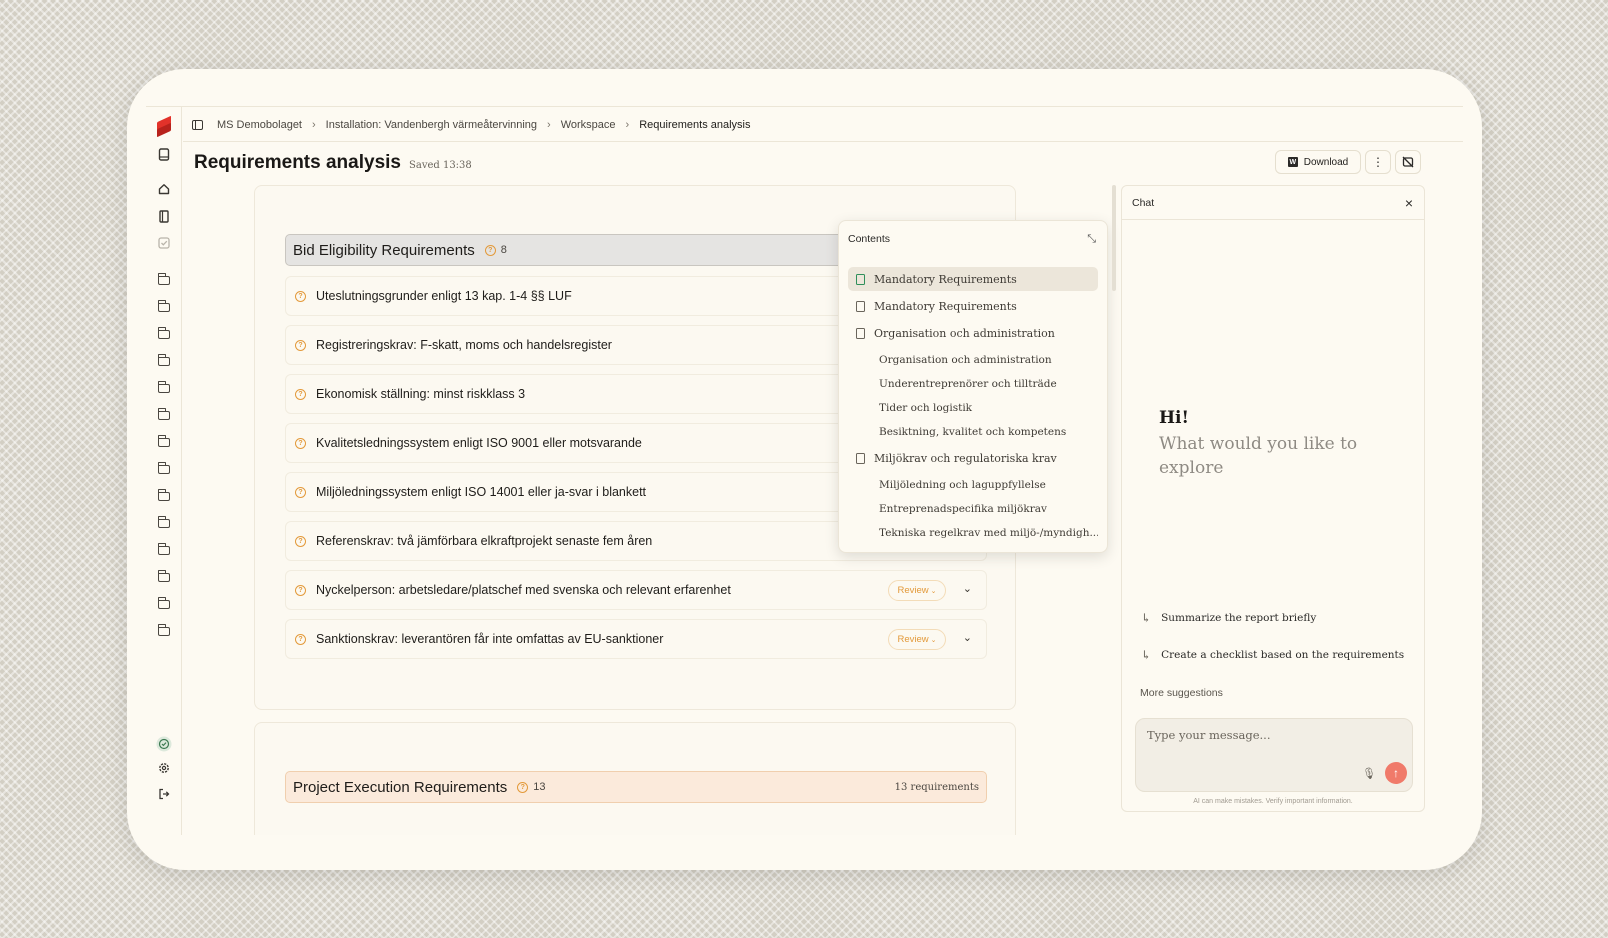 The image size is (1608, 938). What do you see at coordinates (384, 250) in the screenshot?
I see `section-title: Bid Eligibility Requirements` at bounding box center [384, 250].